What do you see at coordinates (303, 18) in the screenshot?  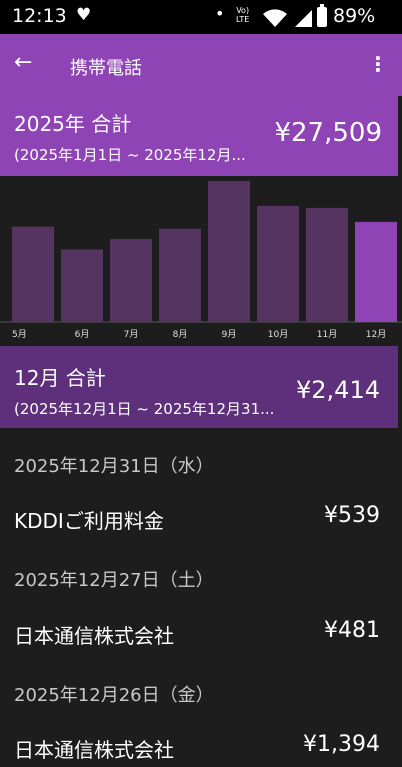 I see `signal-icon` at bounding box center [303, 18].